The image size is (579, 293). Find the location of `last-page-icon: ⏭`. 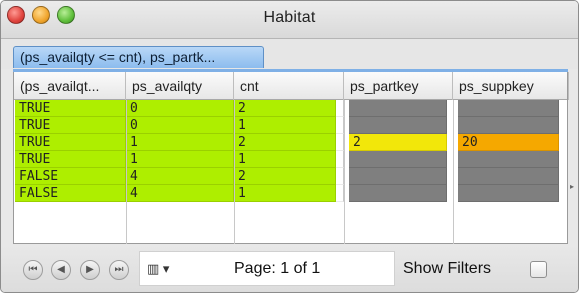

last-page-icon: ⏭ is located at coordinates (119, 270).